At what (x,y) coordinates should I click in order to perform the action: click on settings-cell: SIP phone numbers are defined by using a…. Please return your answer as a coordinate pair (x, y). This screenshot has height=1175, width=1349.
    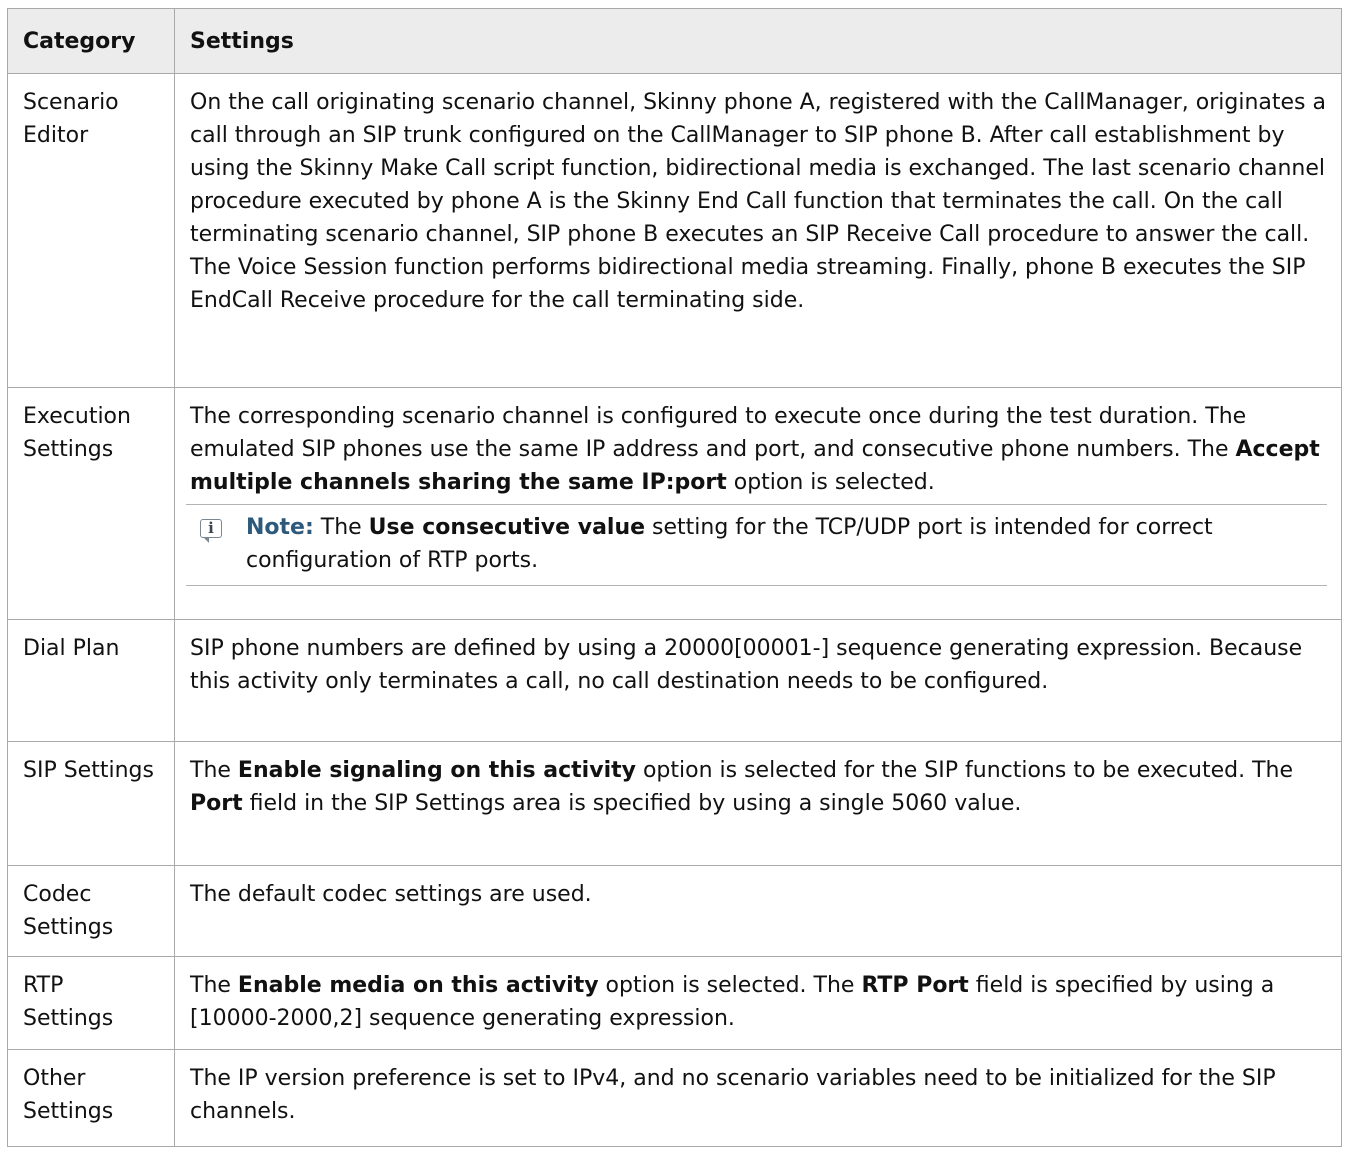
    Looking at the image, I should click on (758, 680).